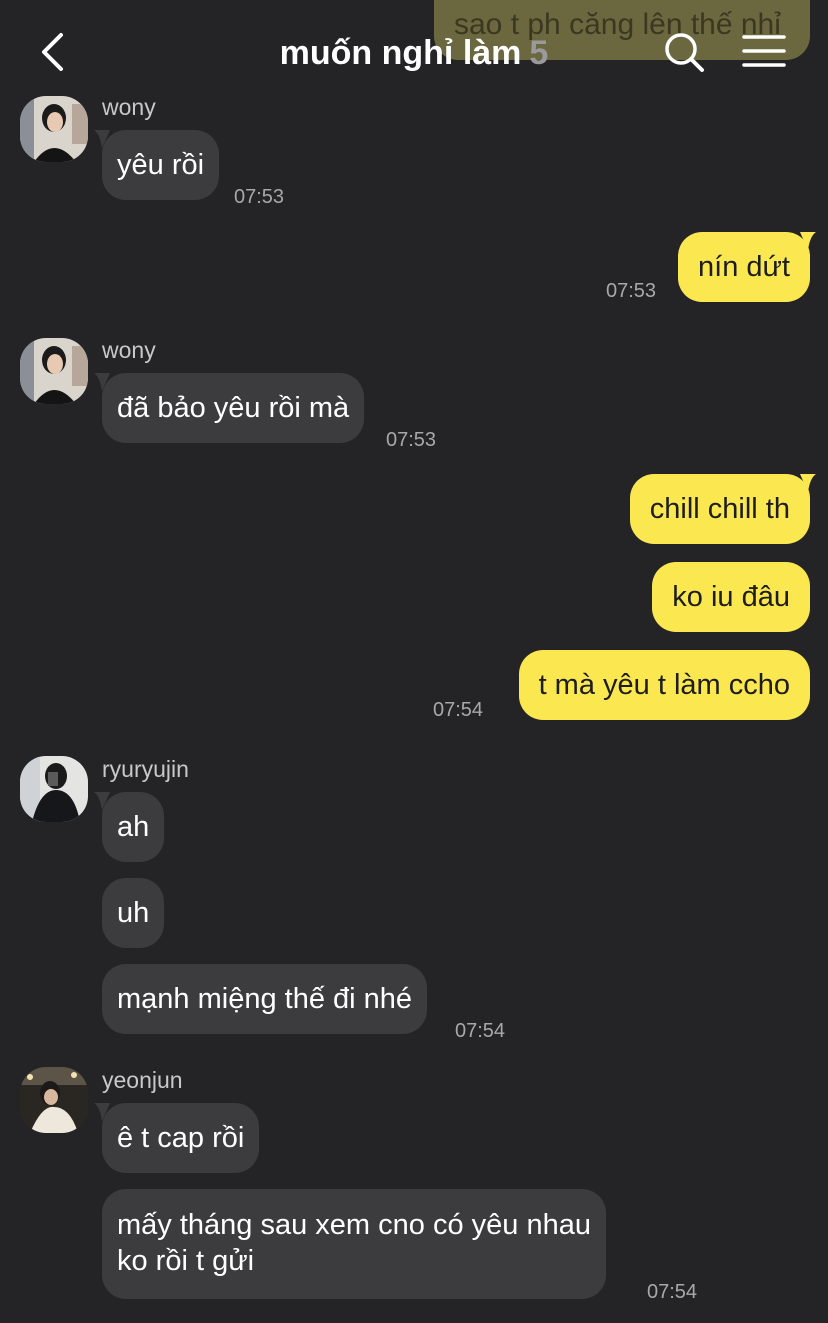 The image size is (828, 1323). I want to click on chat-header: muốn nghỉ làm 5, so click(414, 50).